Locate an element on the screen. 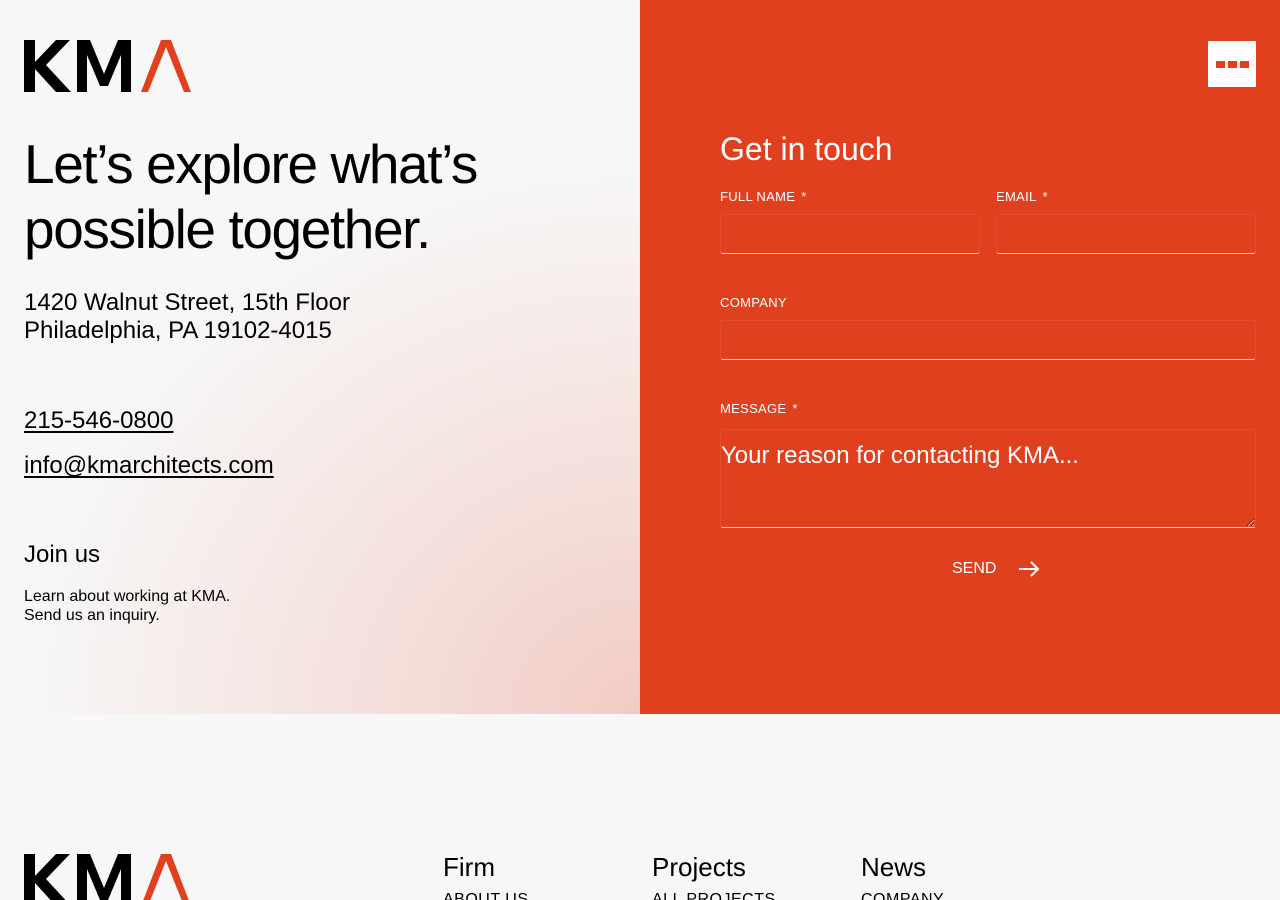 This screenshot has height=900, width=1280. email-input is located at coordinates (1126, 234).